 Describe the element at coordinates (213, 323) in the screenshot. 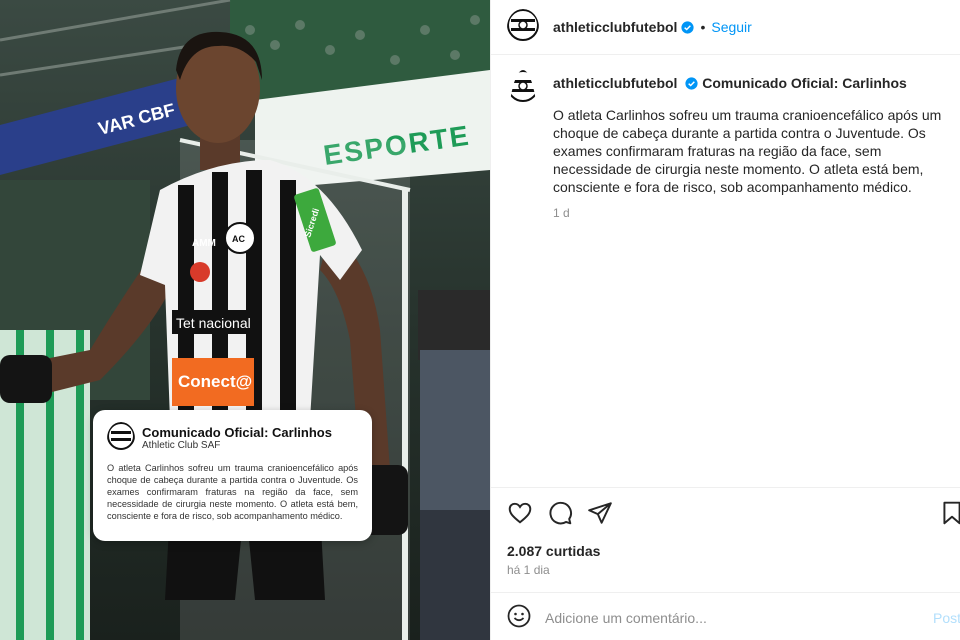

I see `tet-nacional-sponsor: Tet nacional` at that location.